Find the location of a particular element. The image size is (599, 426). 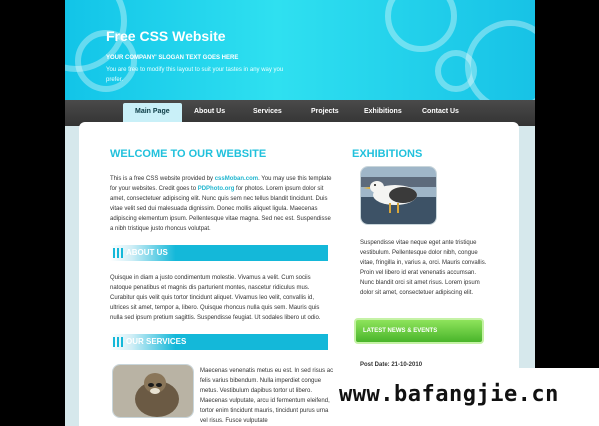

nav-services: Services is located at coordinates (267, 111).